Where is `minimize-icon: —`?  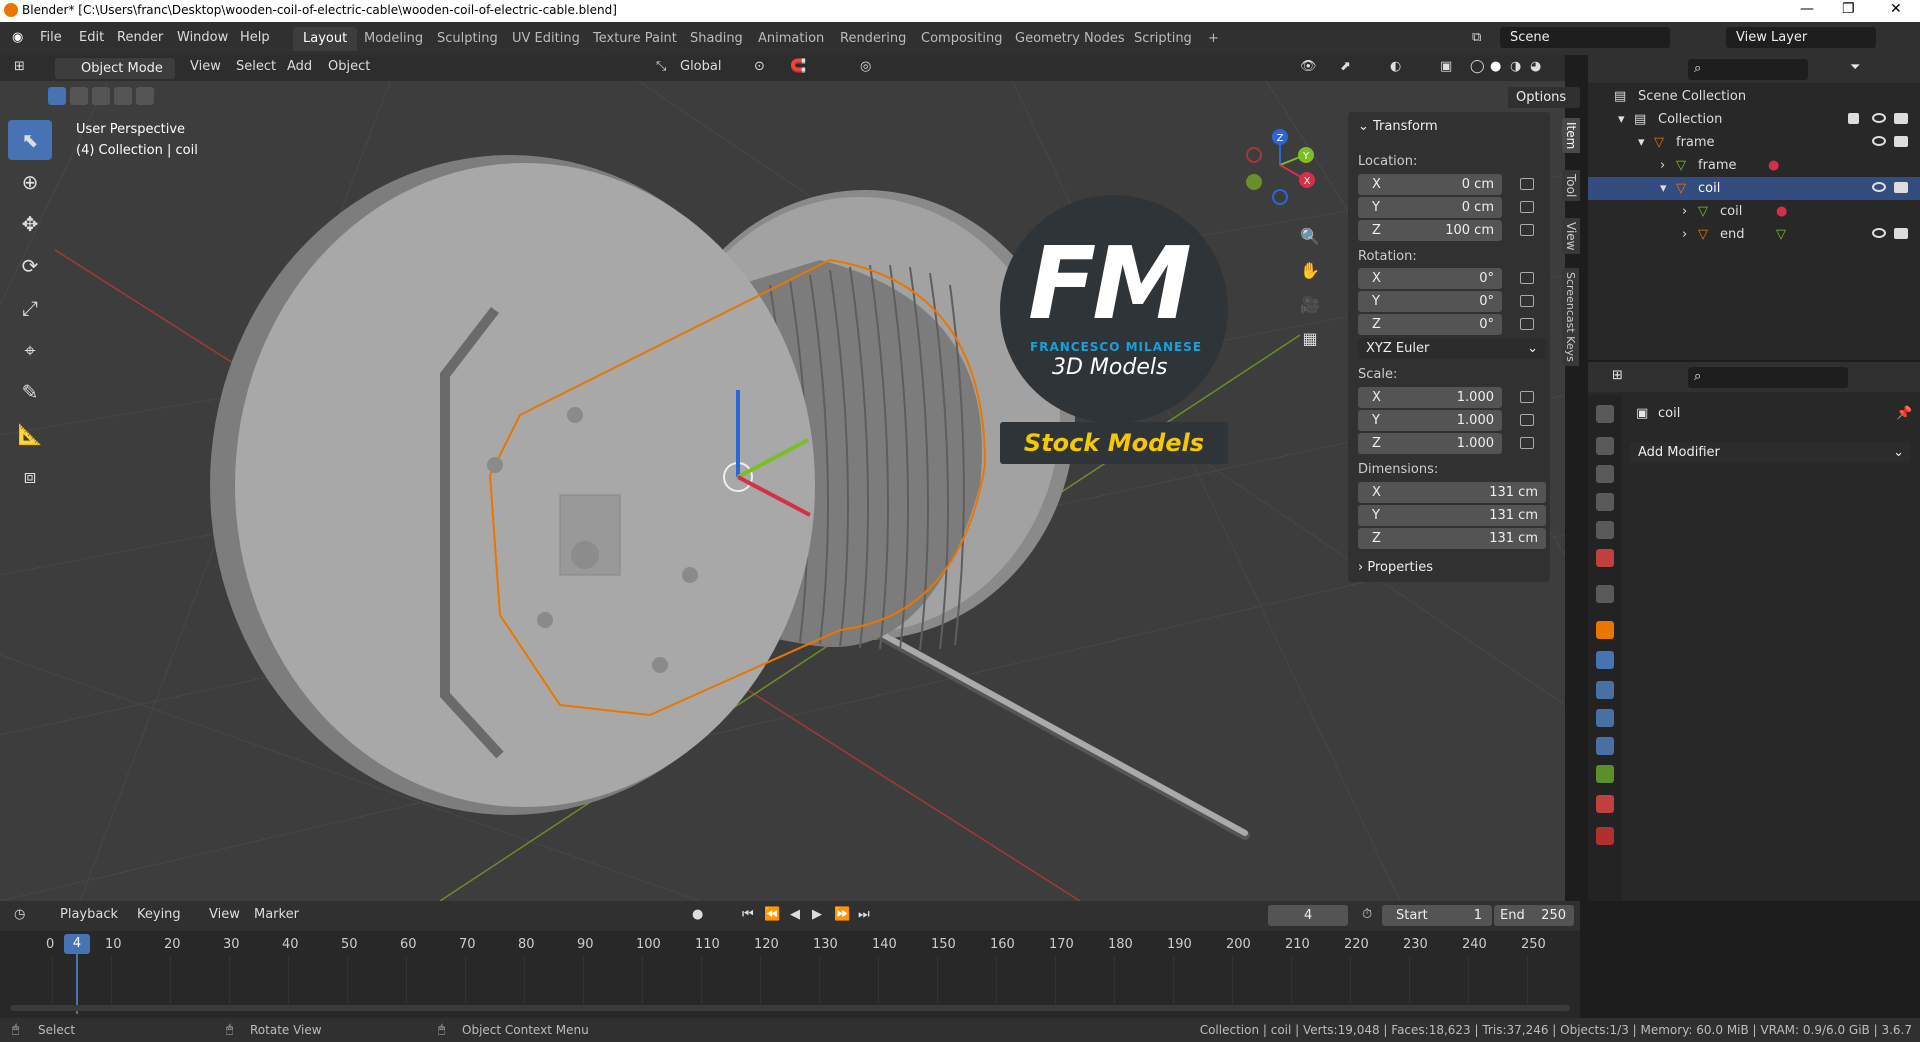
minimize-icon: — is located at coordinates (1807, 9).